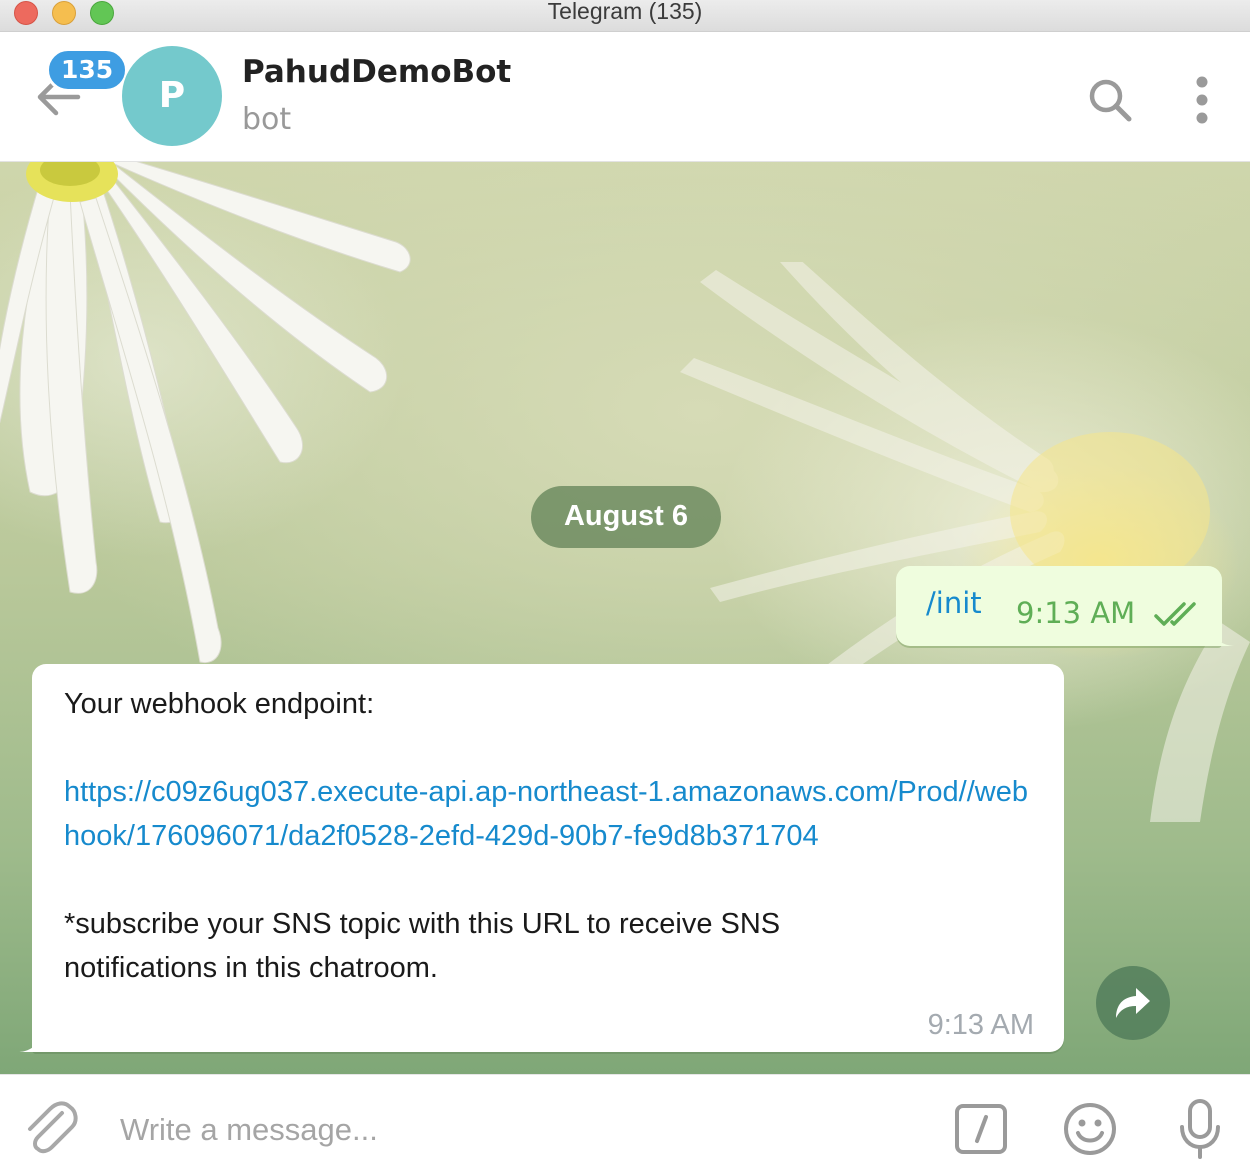 The height and width of the screenshot is (1174, 1250). I want to click on message-intro: Your webhook endpoint:, so click(219, 704).